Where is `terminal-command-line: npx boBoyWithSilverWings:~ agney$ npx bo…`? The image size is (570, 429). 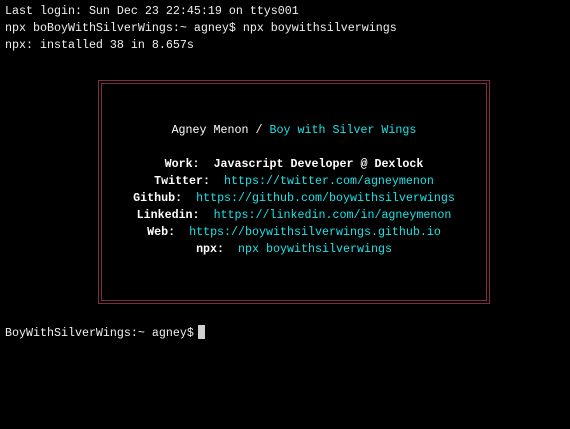
terminal-command-line: npx boBoyWithSilverWings:~ agney$ npx bo… is located at coordinates (201, 28).